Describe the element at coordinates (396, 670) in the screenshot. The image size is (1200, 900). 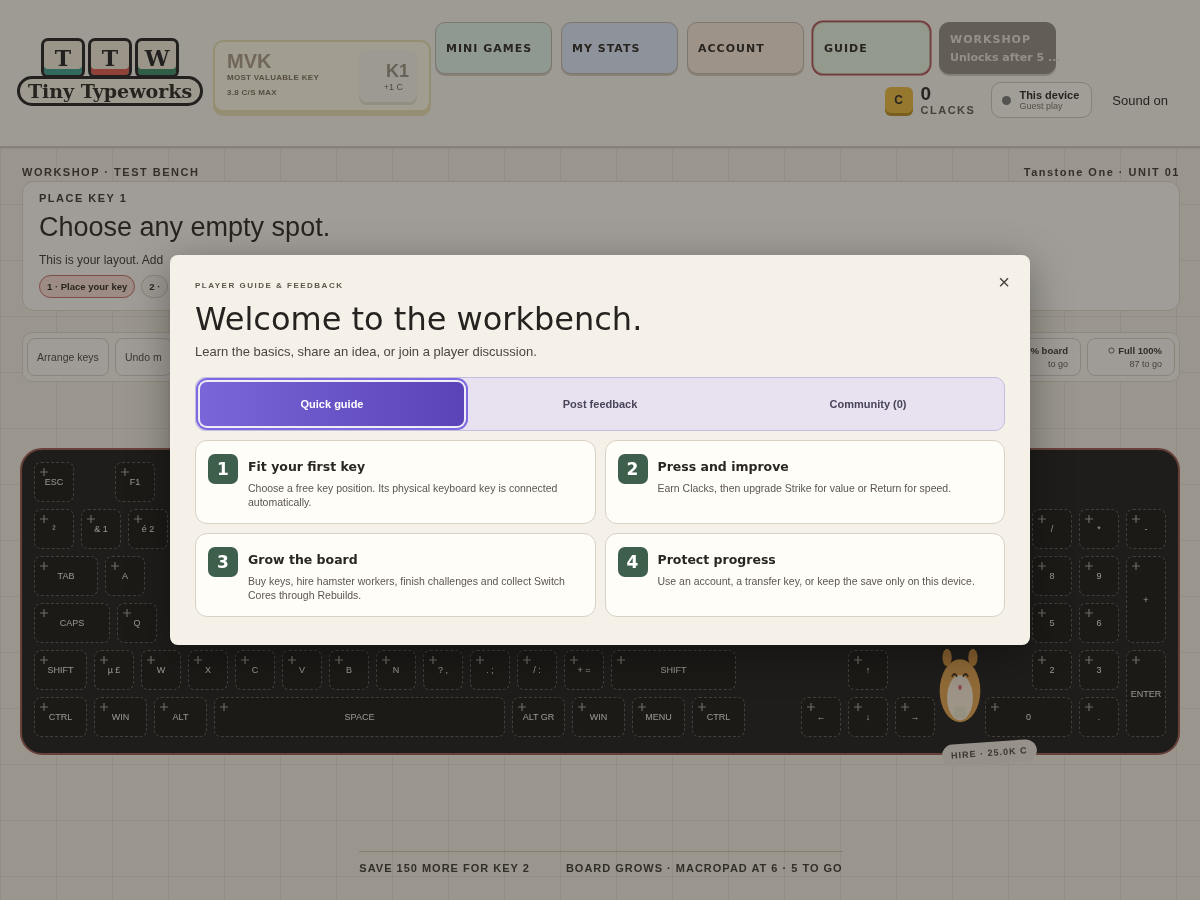
I see `keyboard-key: N` at that location.